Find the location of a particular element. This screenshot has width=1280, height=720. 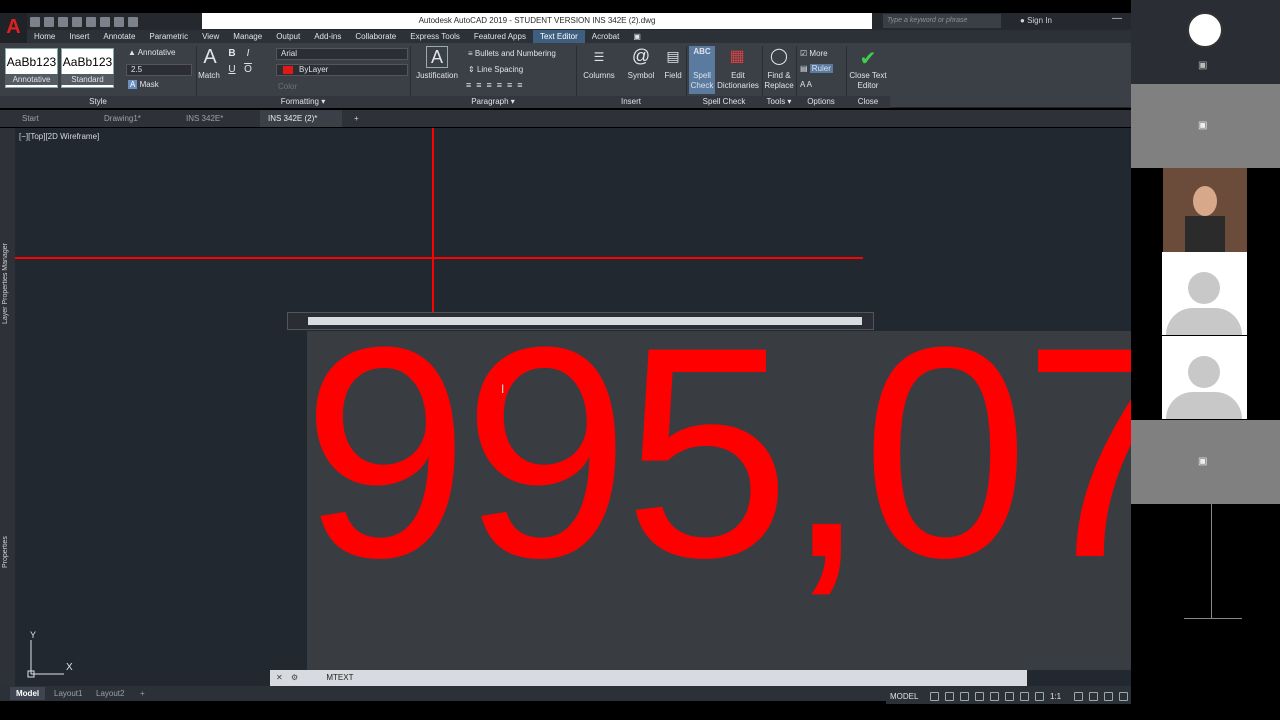

mask-button: A Mask is located at coordinates (158, 85).